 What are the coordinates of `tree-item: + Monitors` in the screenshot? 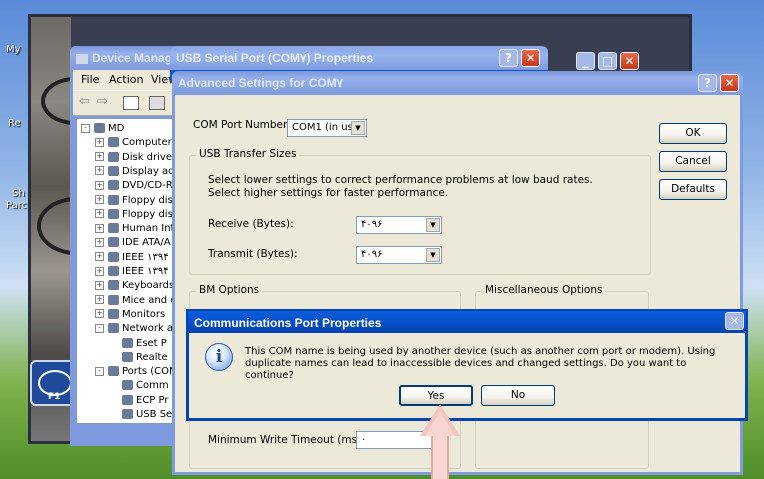 It's located at (130, 315).